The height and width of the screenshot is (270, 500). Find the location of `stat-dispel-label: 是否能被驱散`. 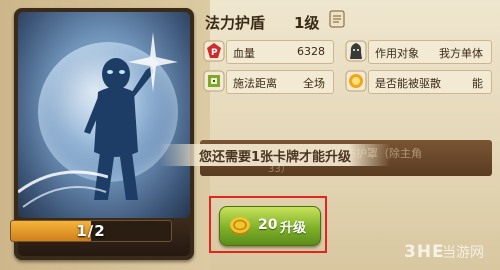

stat-dispel-label: 是否能被驱散 is located at coordinates (408, 83).